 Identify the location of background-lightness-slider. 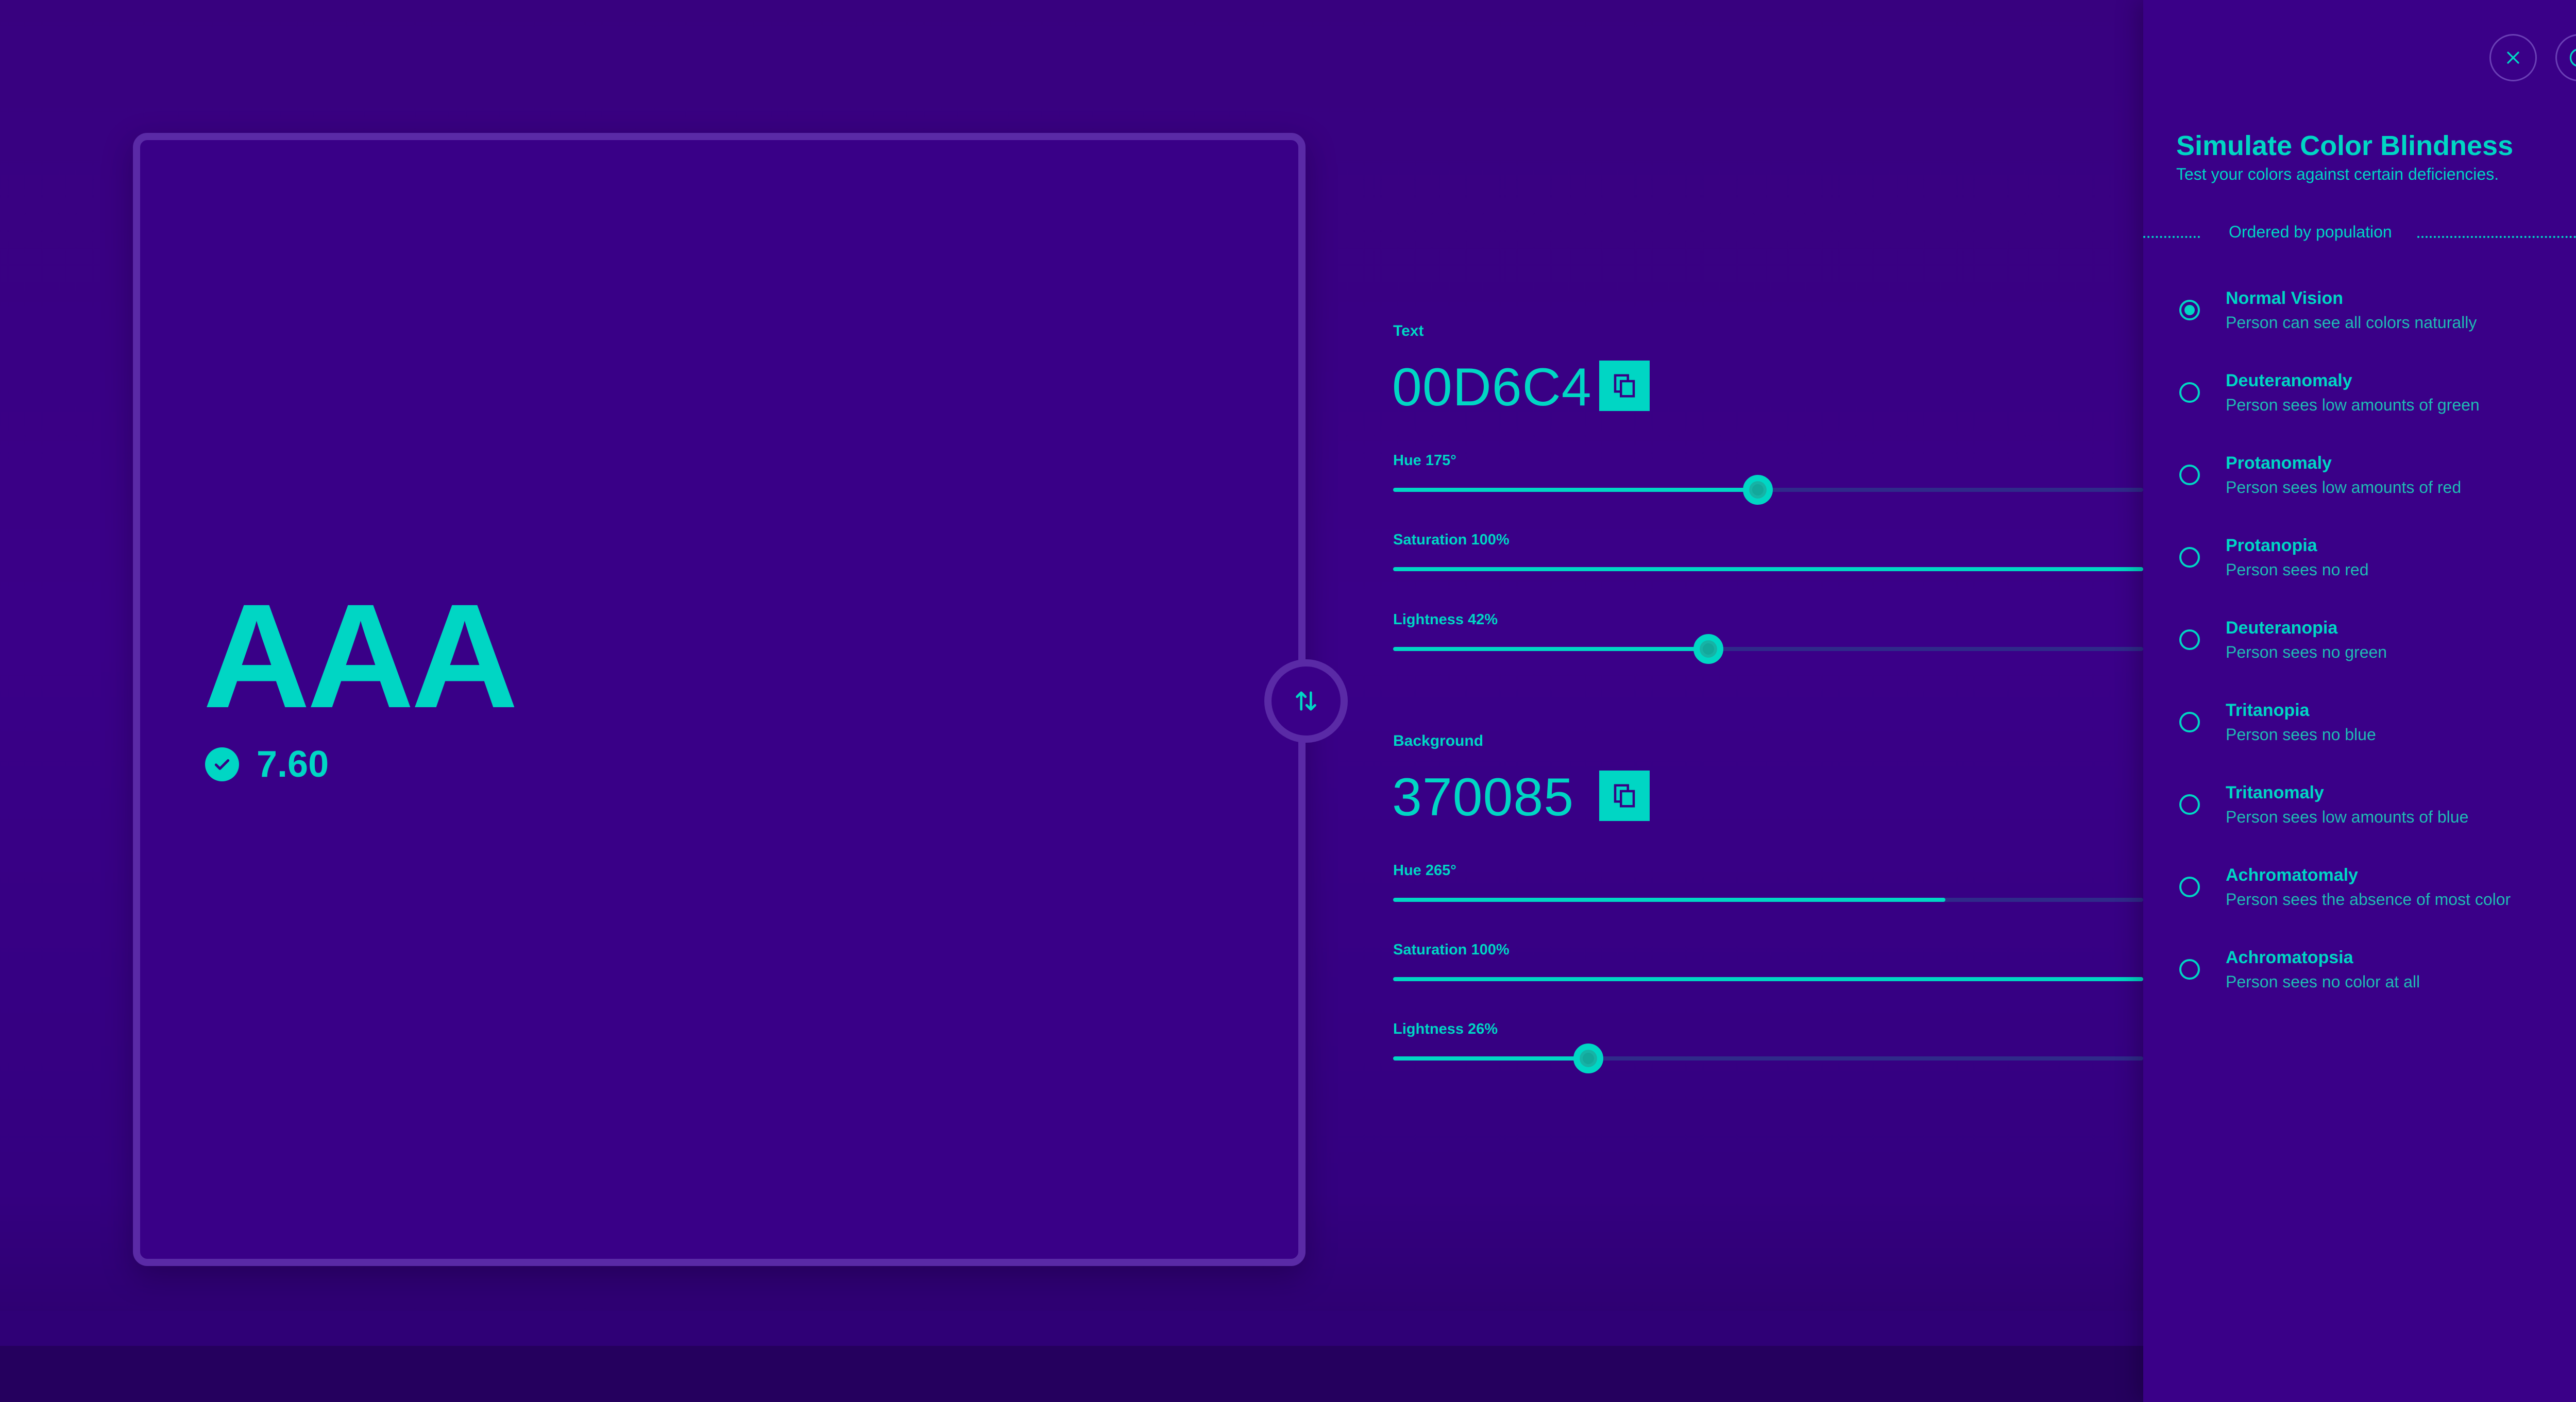
(1768, 1058).